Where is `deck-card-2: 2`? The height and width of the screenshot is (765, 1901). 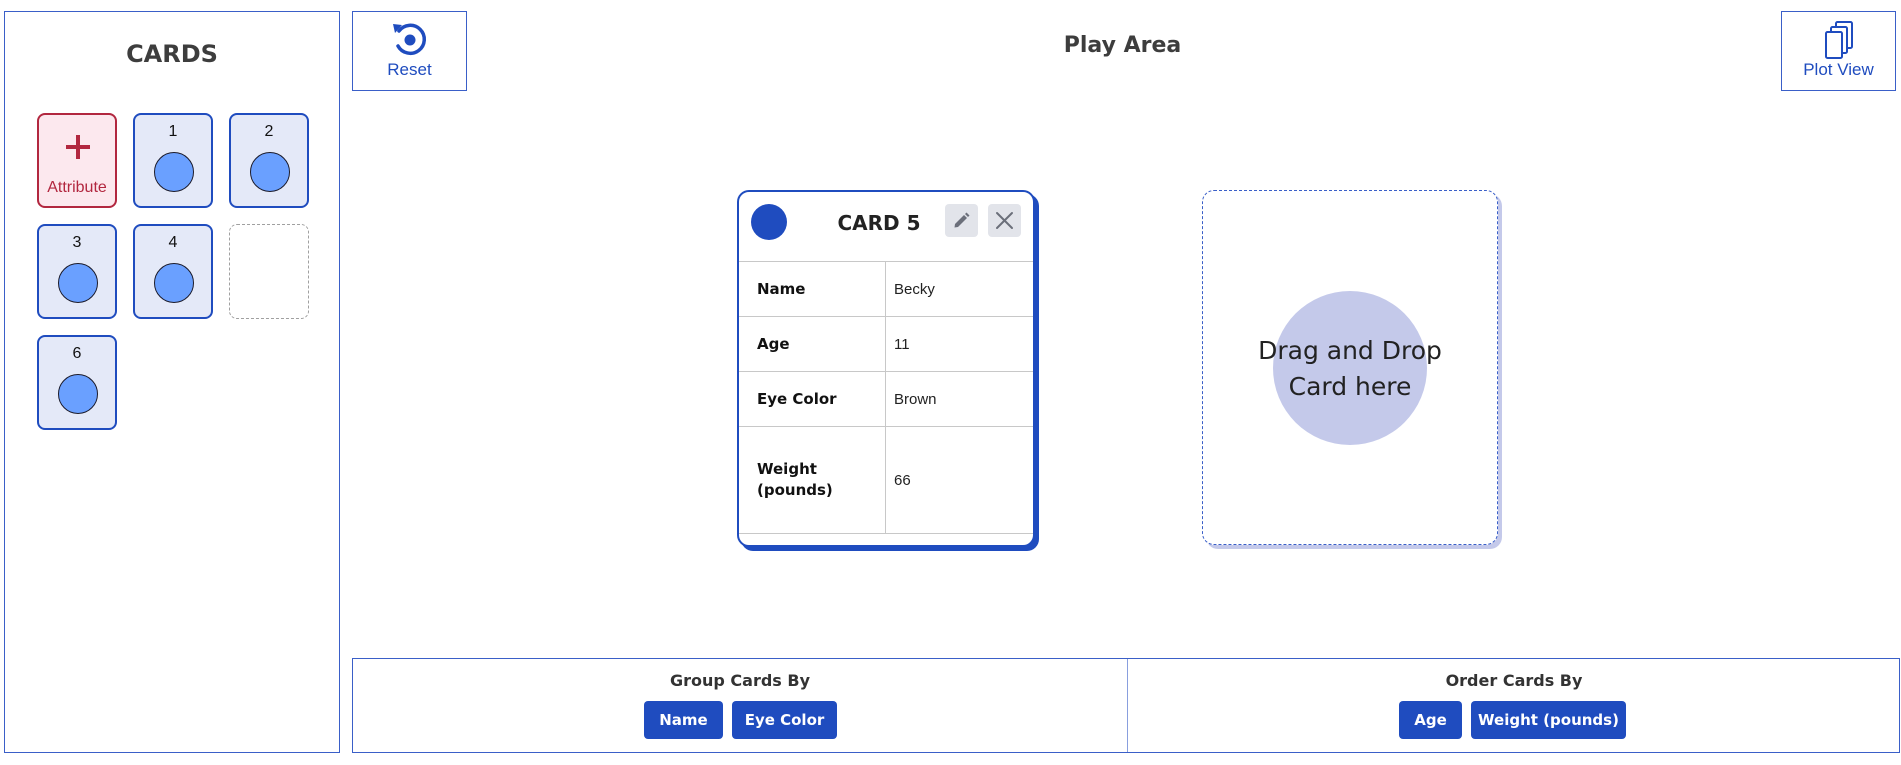 deck-card-2: 2 is located at coordinates (269, 160).